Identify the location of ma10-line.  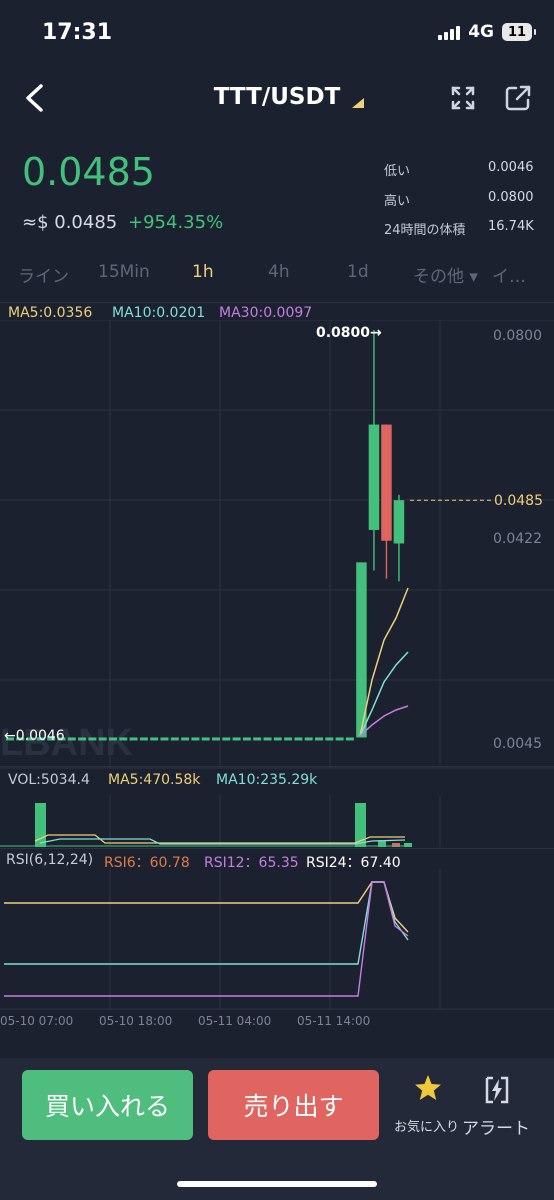
(384, 694).